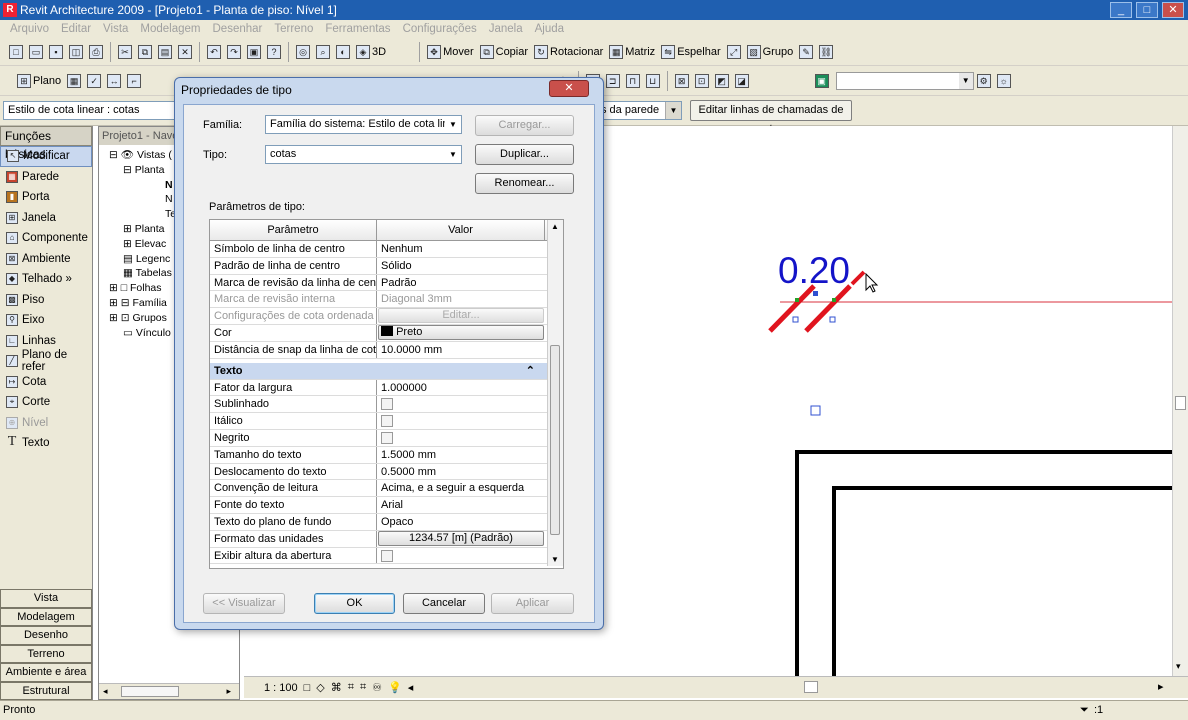 The width and height of the screenshot is (1188, 720). What do you see at coordinates (115, 29) in the screenshot?
I see `menu-vista: Vista` at bounding box center [115, 29].